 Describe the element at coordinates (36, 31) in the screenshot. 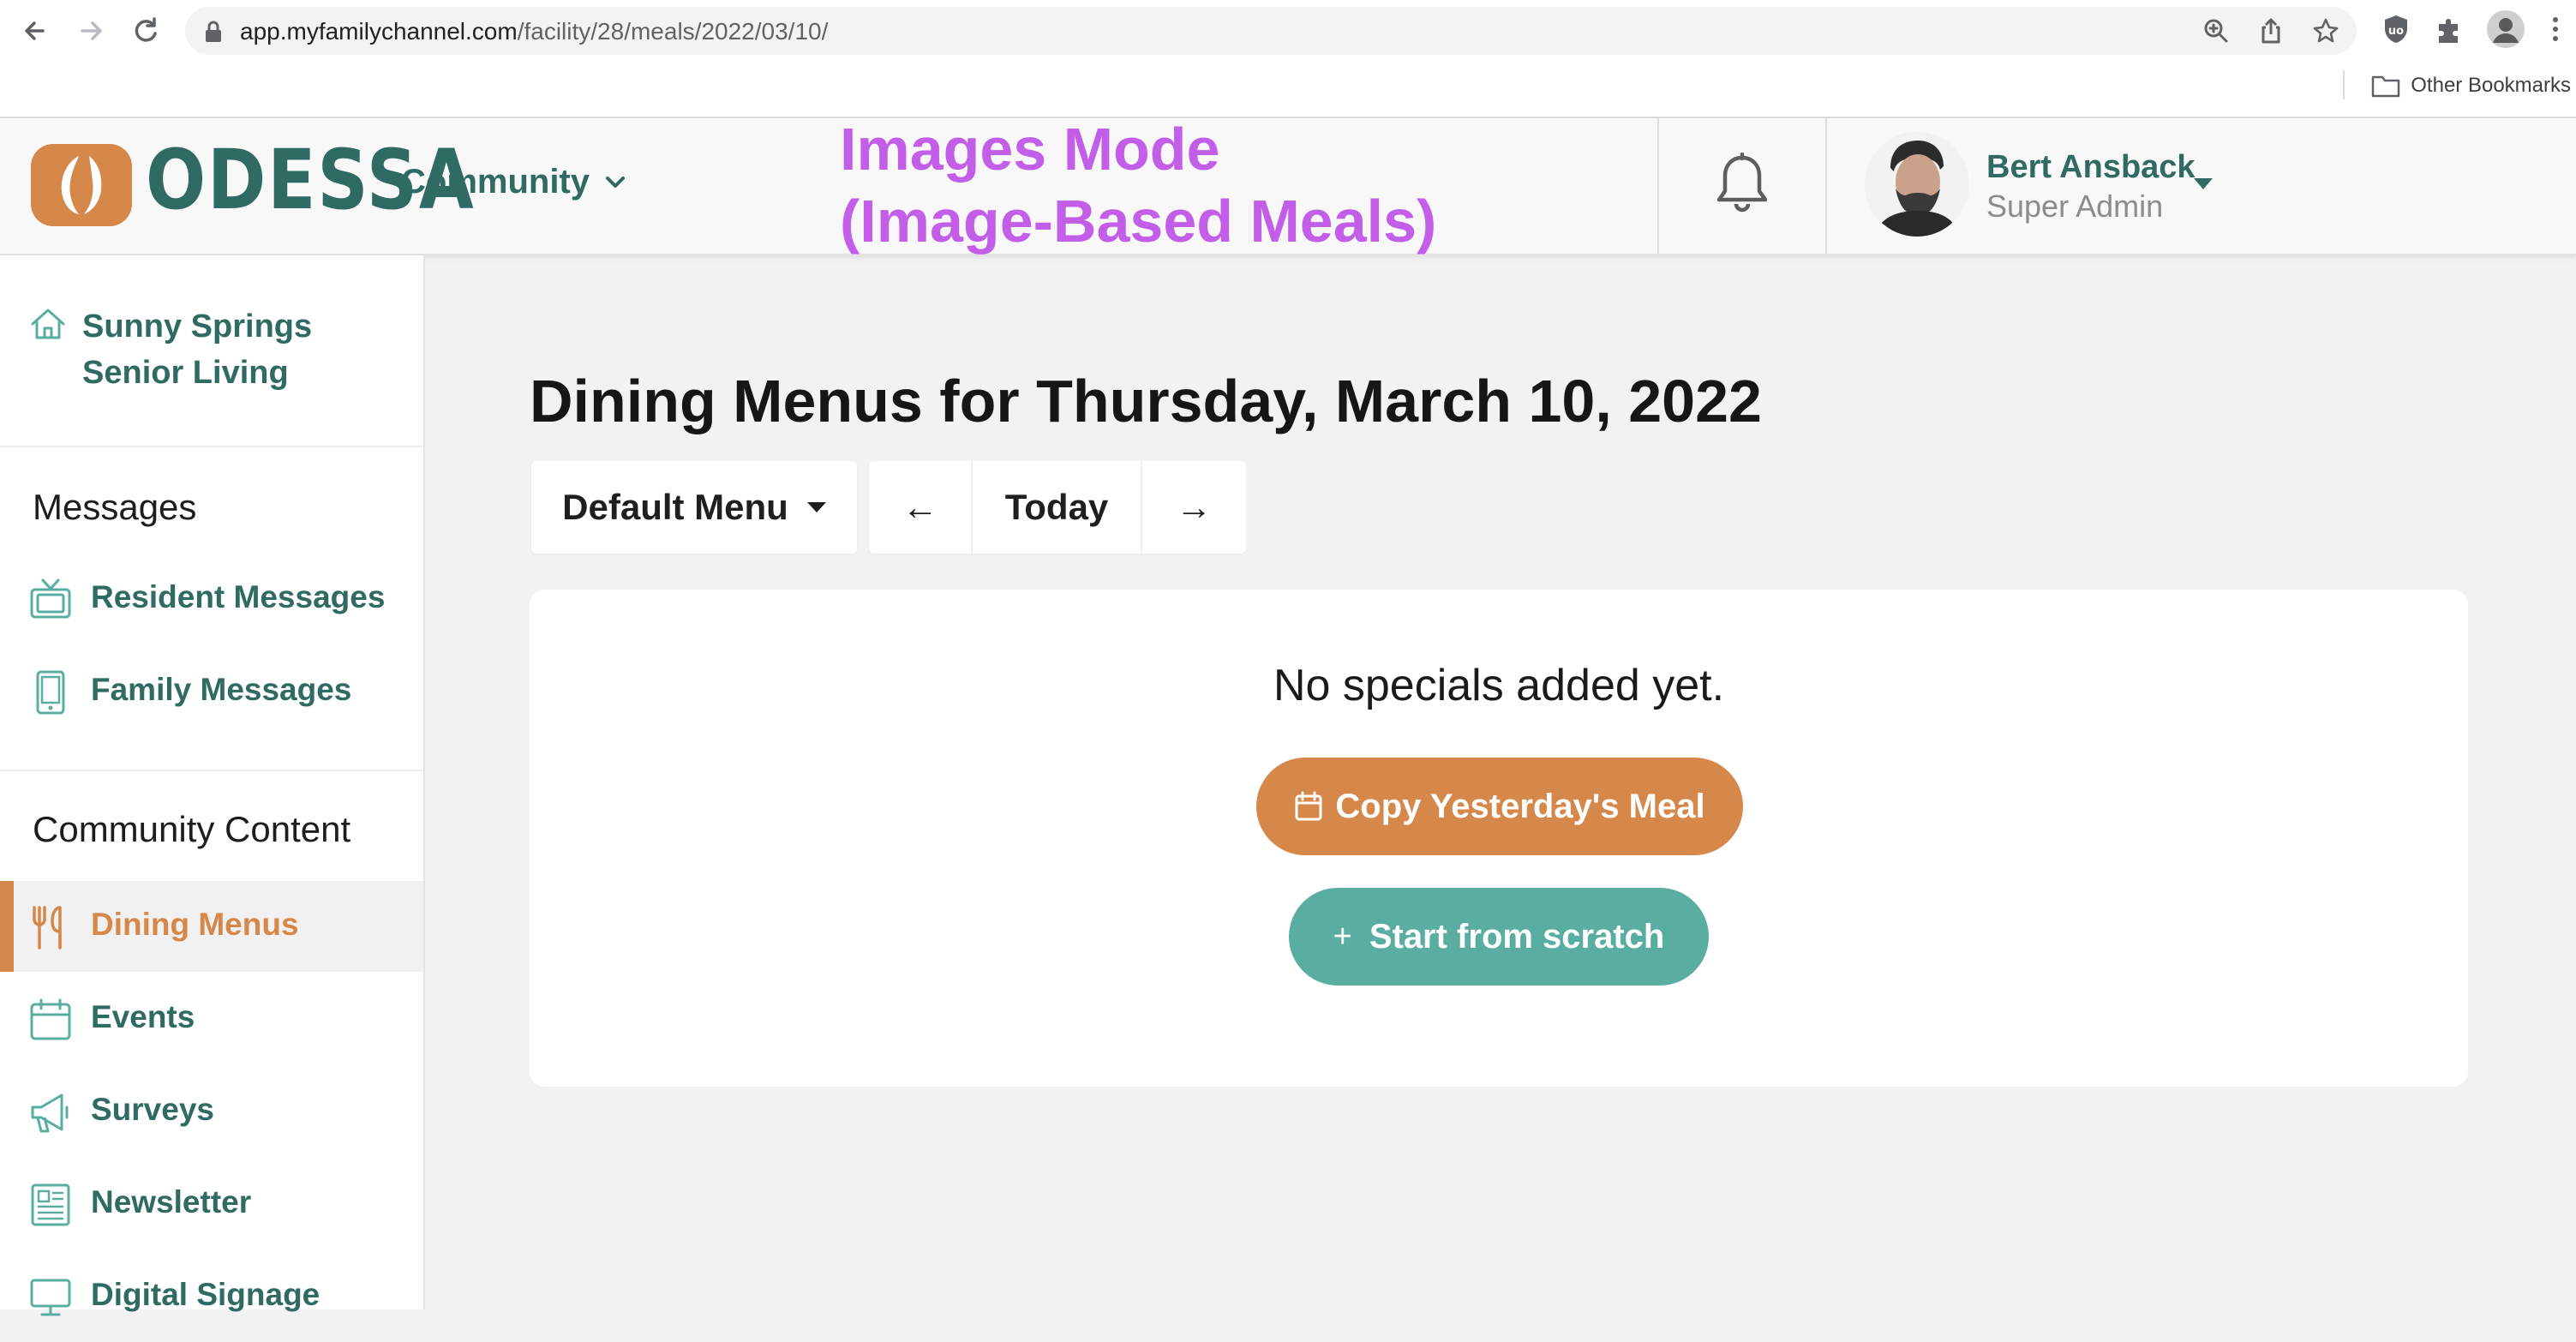

I see `back-arrow-icon` at that location.